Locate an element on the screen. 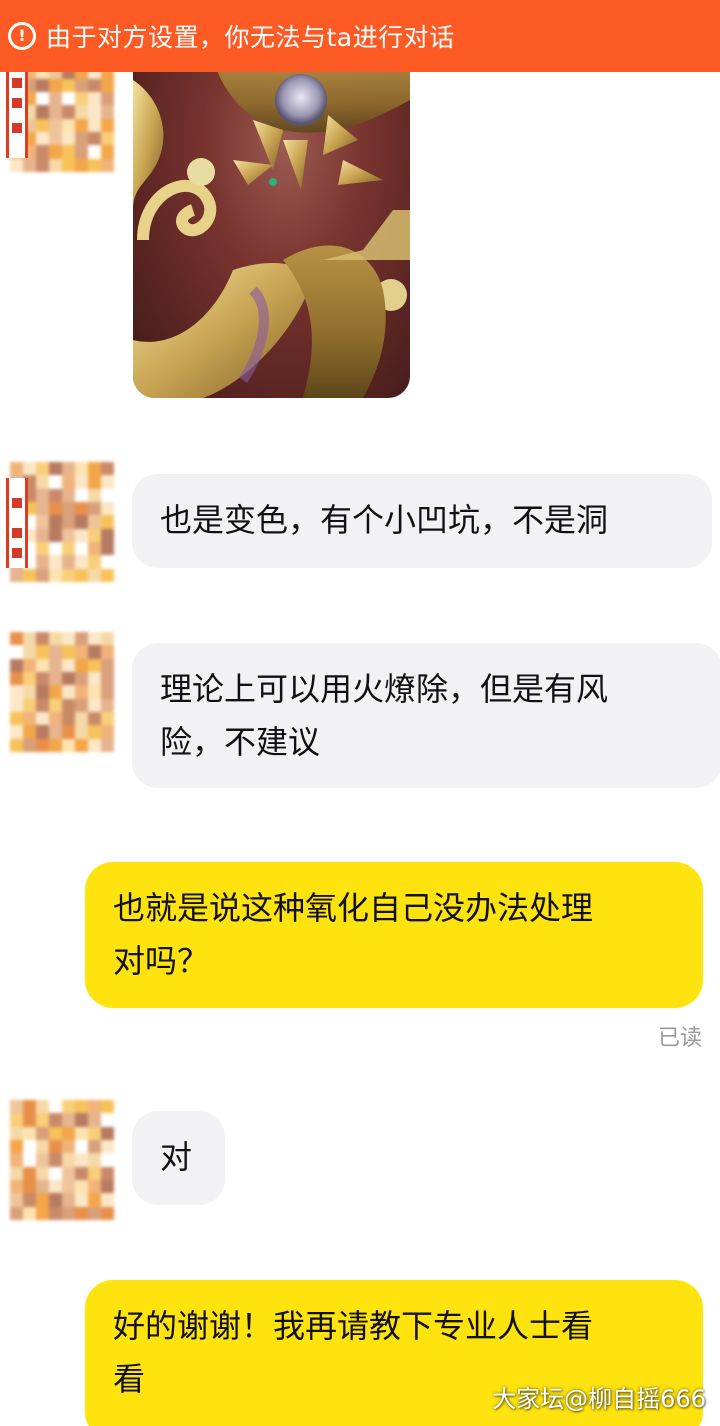 The image size is (720, 1426). message-line: 也是变色，有个小凹坑，不是洞 is located at coordinates (384, 520).